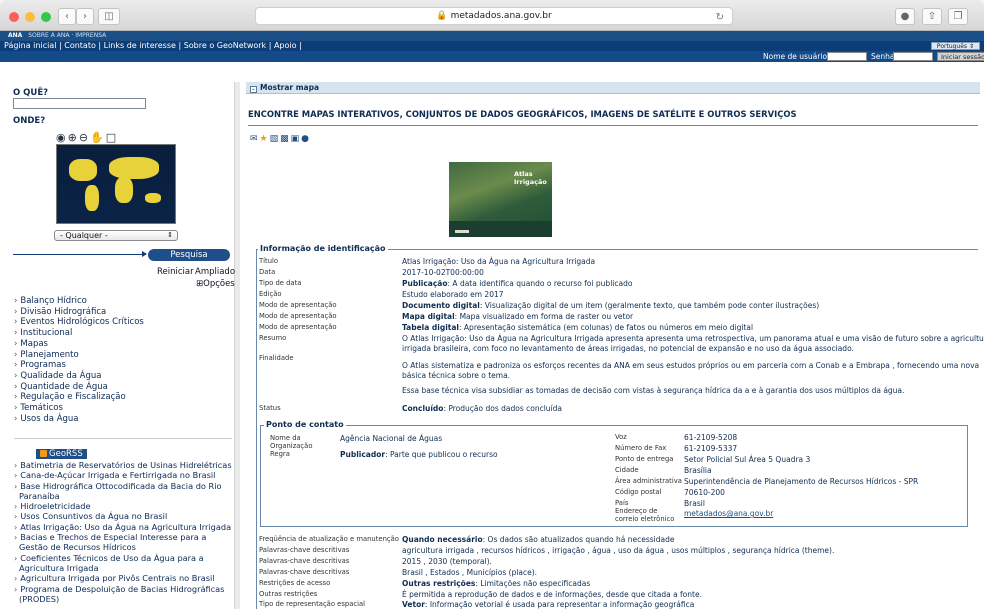 This screenshot has height=609, width=984. Describe the element at coordinates (48, 35) in the screenshot. I see `brand-link-sobre: SOBRE A ANA` at that location.